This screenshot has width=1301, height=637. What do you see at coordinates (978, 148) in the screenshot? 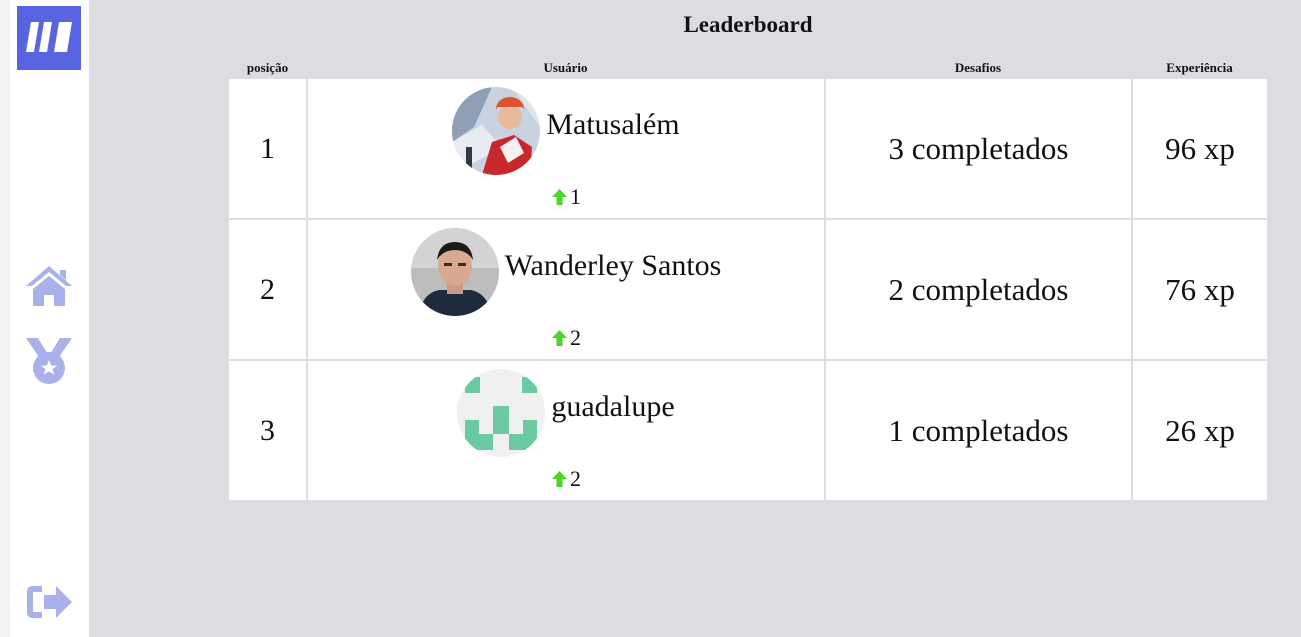
I see `challenges-cell: 3 completados` at bounding box center [978, 148].